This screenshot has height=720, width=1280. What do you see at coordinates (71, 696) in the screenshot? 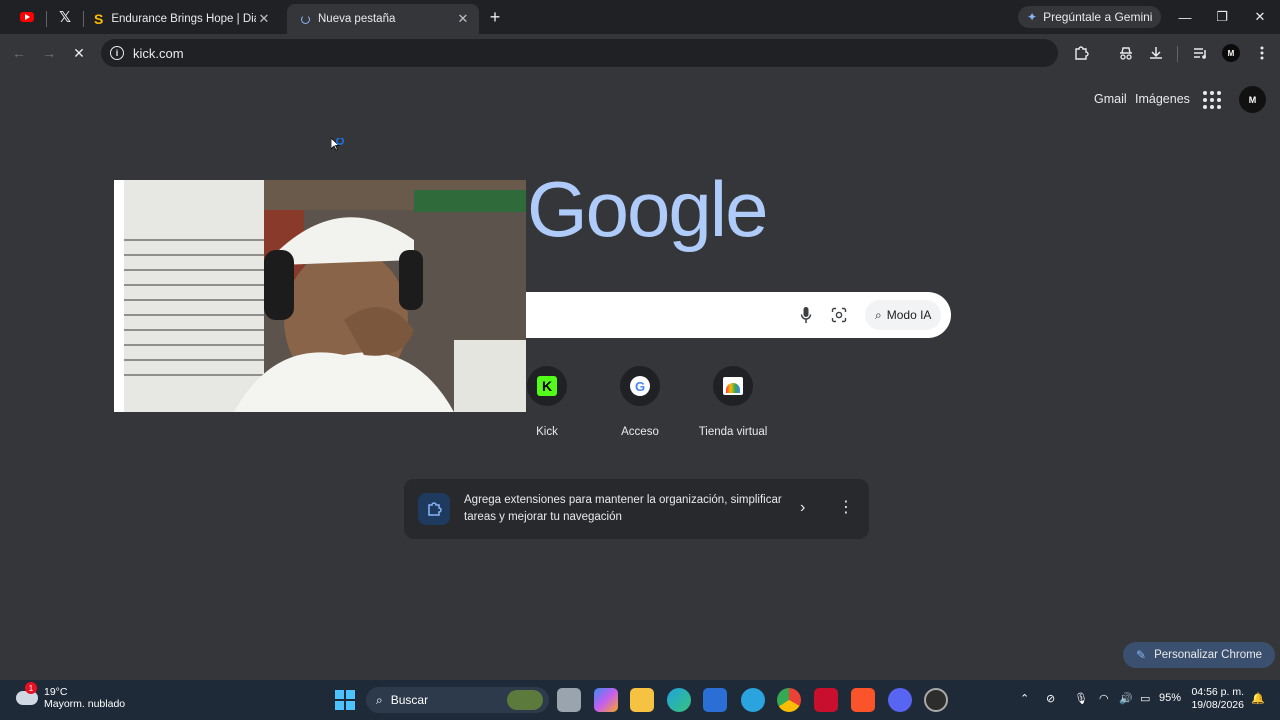
I see `weather-widget: 1 19°C Mayorm. nublado` at bounding box center [71, 696].